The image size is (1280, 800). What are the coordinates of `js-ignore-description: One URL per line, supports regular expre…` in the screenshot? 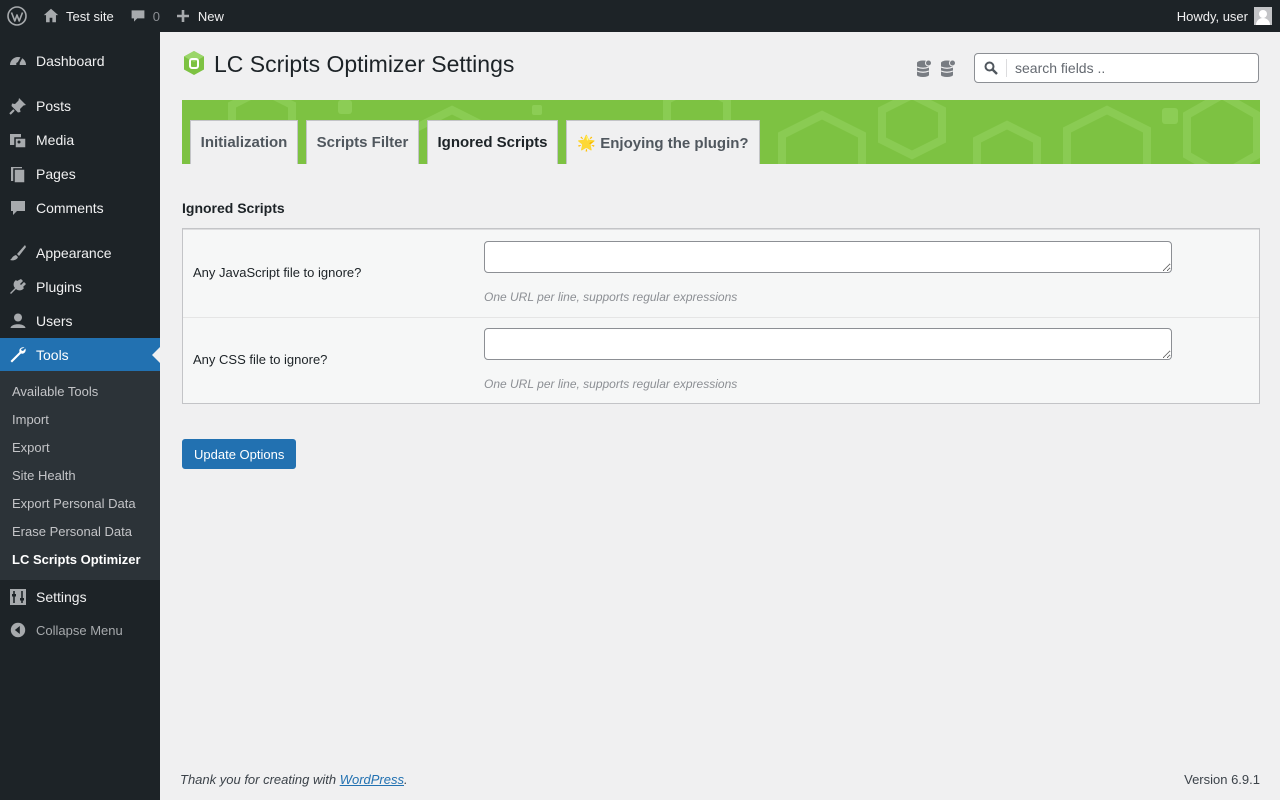 It's located at (611, 297).